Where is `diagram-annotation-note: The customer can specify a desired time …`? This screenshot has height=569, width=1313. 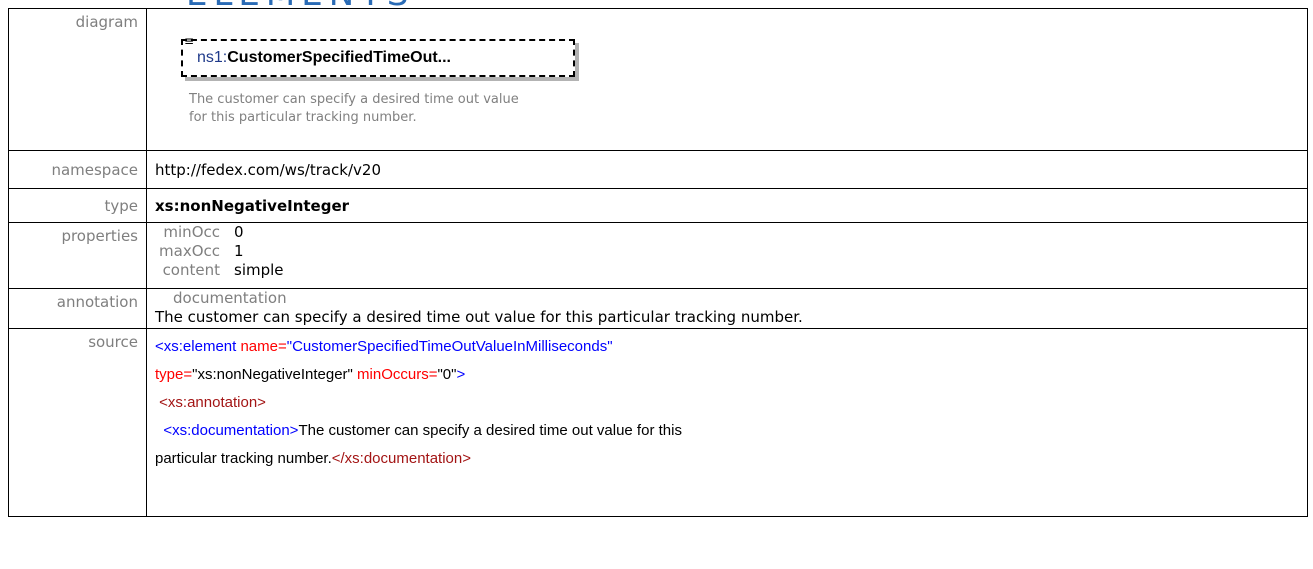
diagram-annotation-note: The customer can specify a desired time … is located at coordinates (354, 108).